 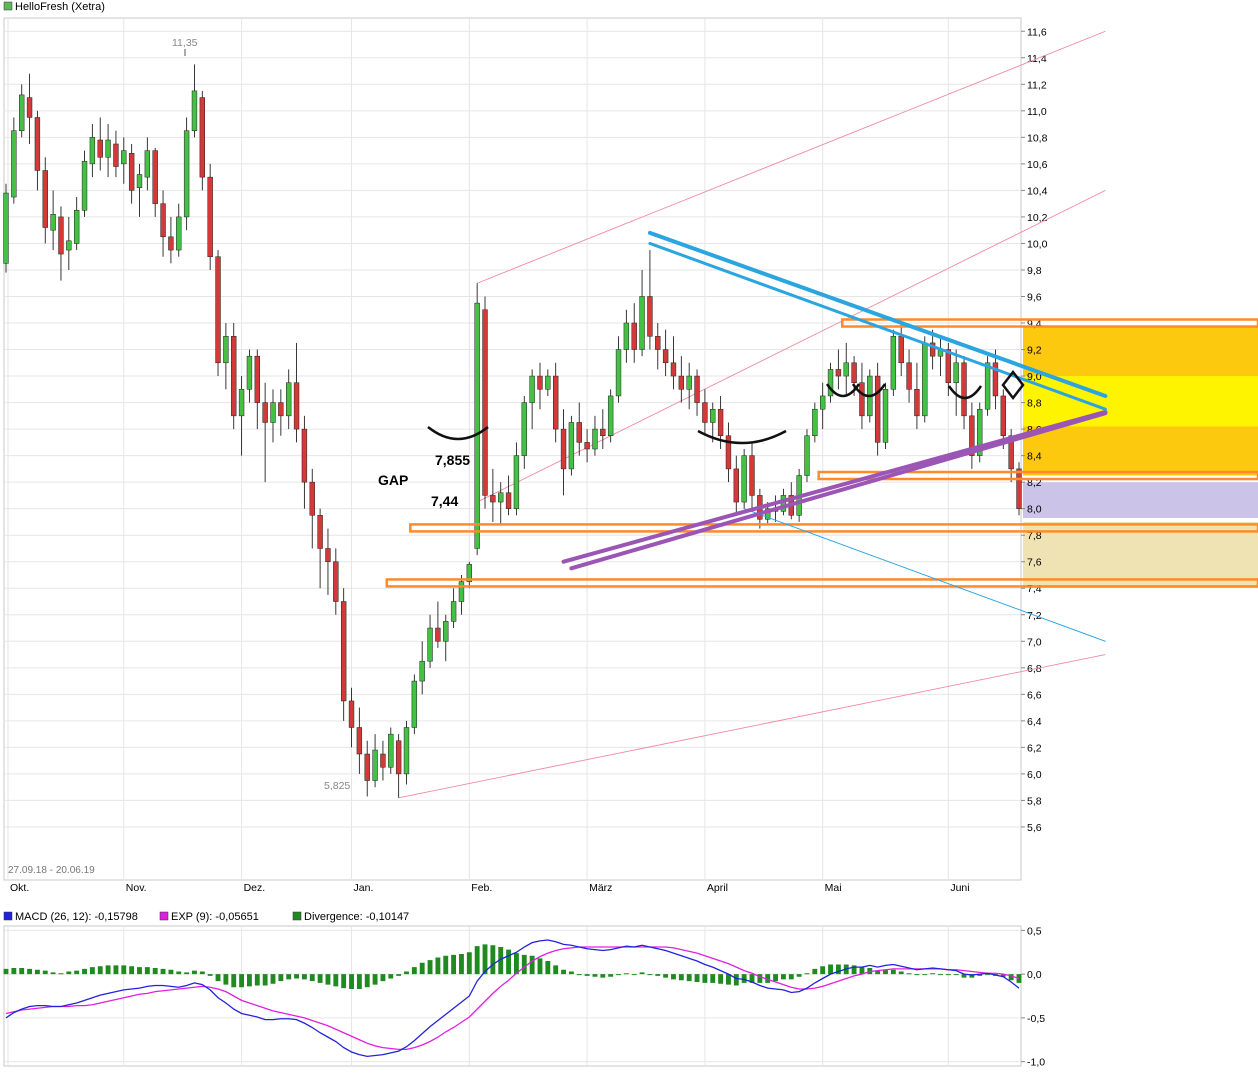 I want to click on y-tick-label: 8,0, so click(x=1034, y=510).